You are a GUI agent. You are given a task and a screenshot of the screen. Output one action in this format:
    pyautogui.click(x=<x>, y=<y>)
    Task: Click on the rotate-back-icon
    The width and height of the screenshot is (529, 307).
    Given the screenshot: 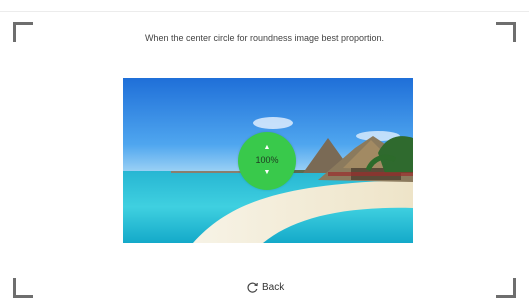 What is the action you would take?
    pyautogui.click(x=253, y=287)
    